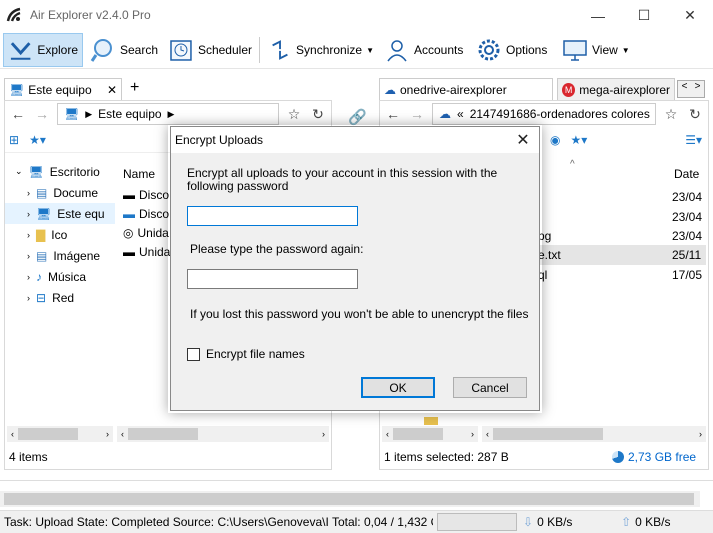  Describe the element at coordinates (57, 50) in the screenshot. I see `explore-label: Explore` at that location.